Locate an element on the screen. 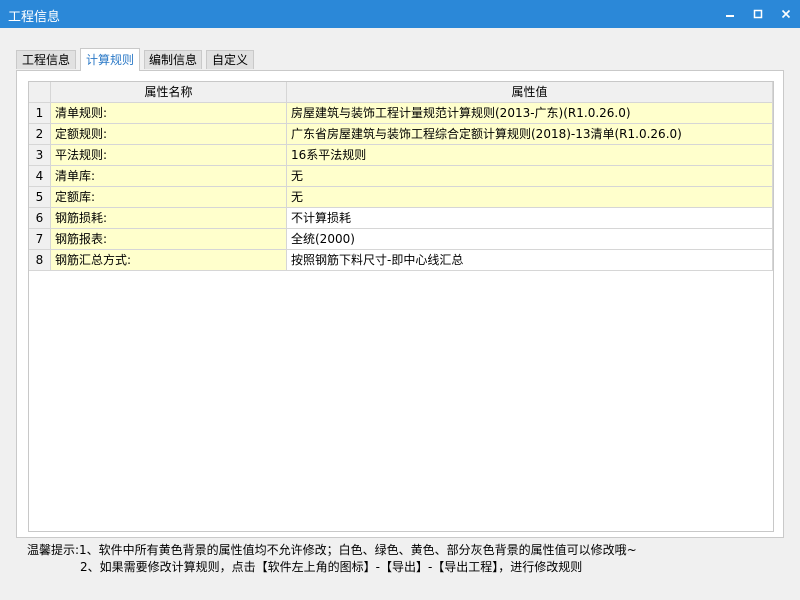 This screenshot has width=800, height=600. row-number: 3 is located at coordinates (40, 155).